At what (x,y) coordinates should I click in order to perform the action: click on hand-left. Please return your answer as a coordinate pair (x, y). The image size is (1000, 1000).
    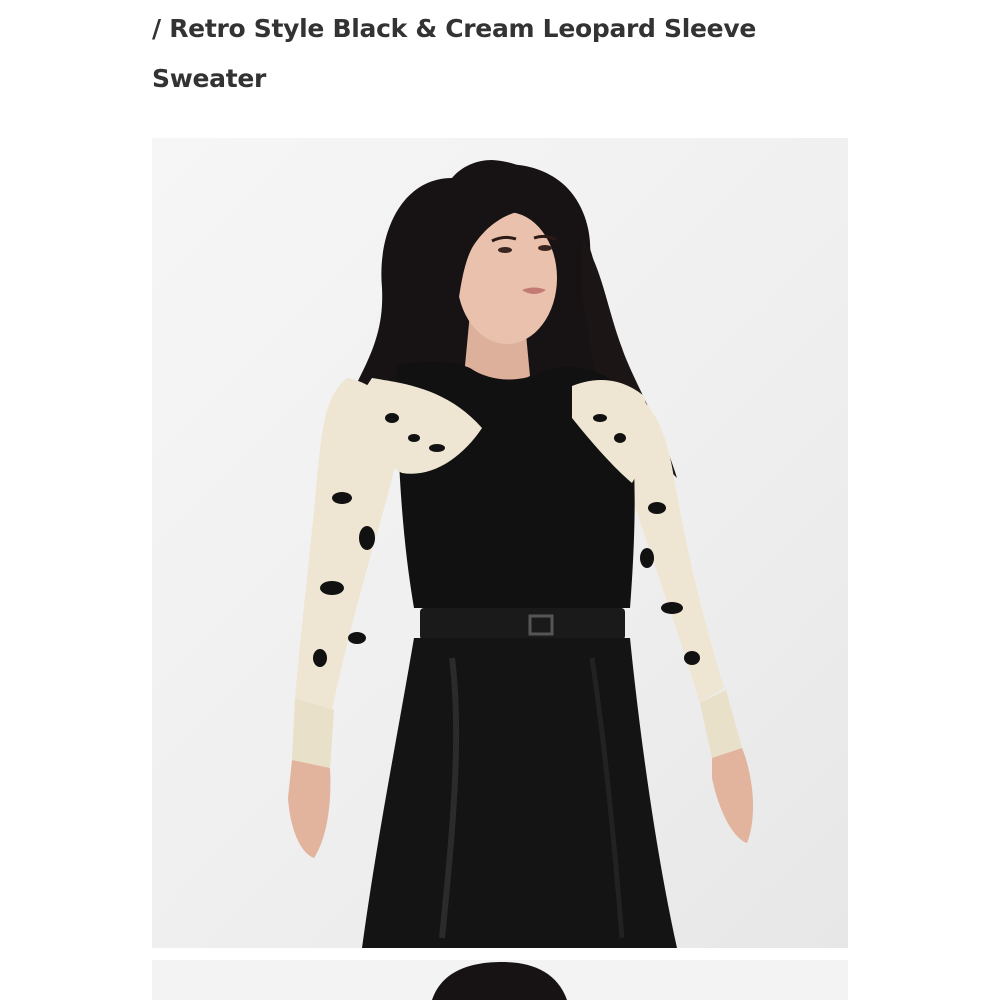
    Looking at the image, I should click on (309, 809).